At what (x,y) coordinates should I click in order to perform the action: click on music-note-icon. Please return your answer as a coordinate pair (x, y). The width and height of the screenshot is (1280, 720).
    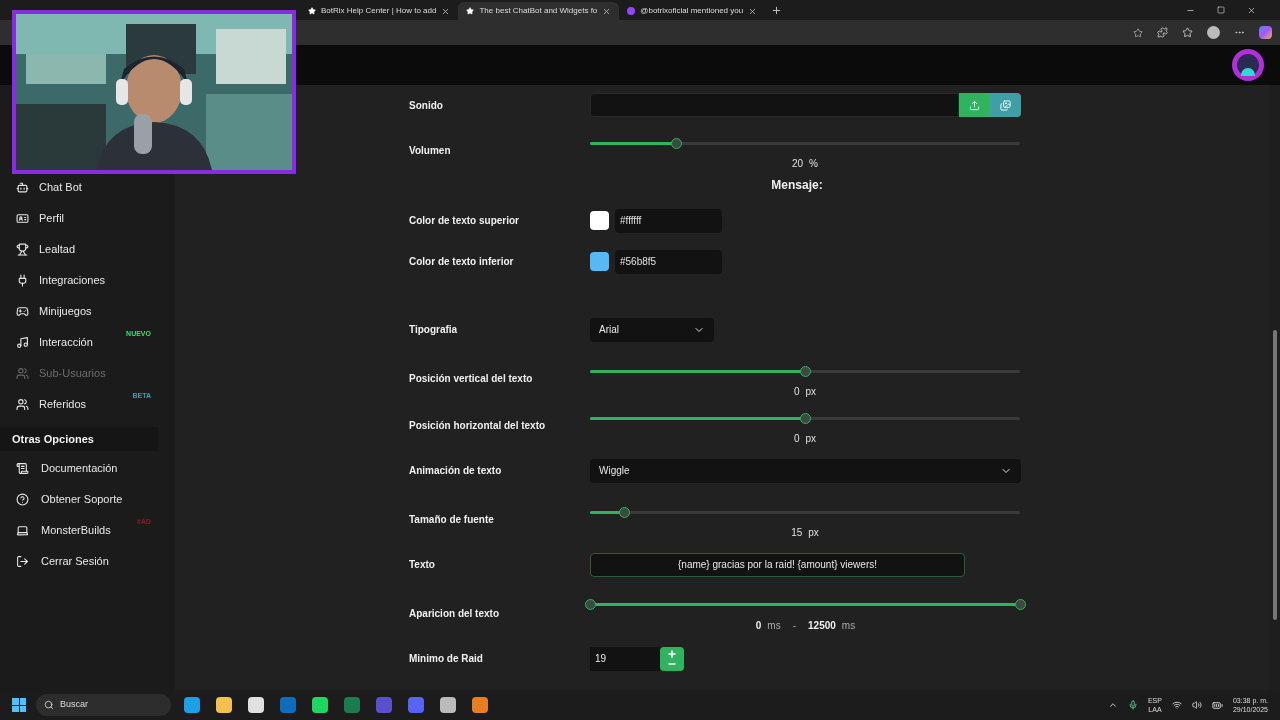
    Looking at the image, I should click on (22, 342).